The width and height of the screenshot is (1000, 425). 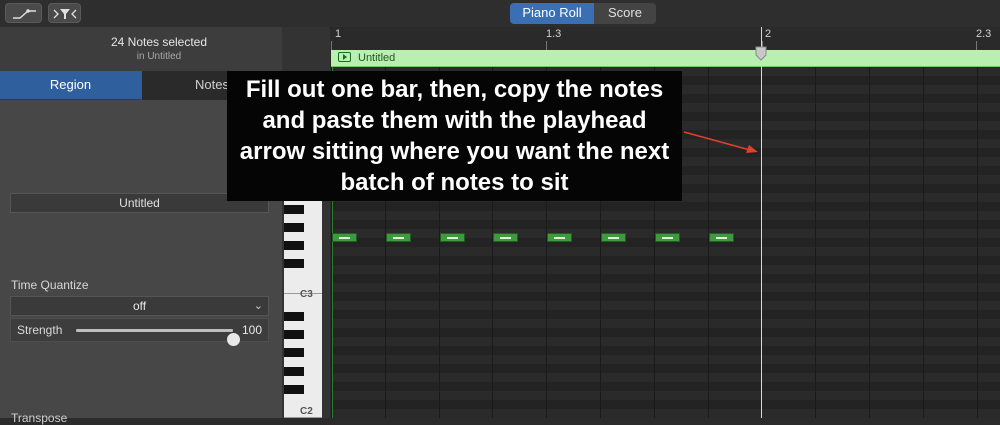 What do you see at coordinates (554, 34) in the screenshot?
I see `ruler-mark: 1.3` at bounding box center [554, 34].